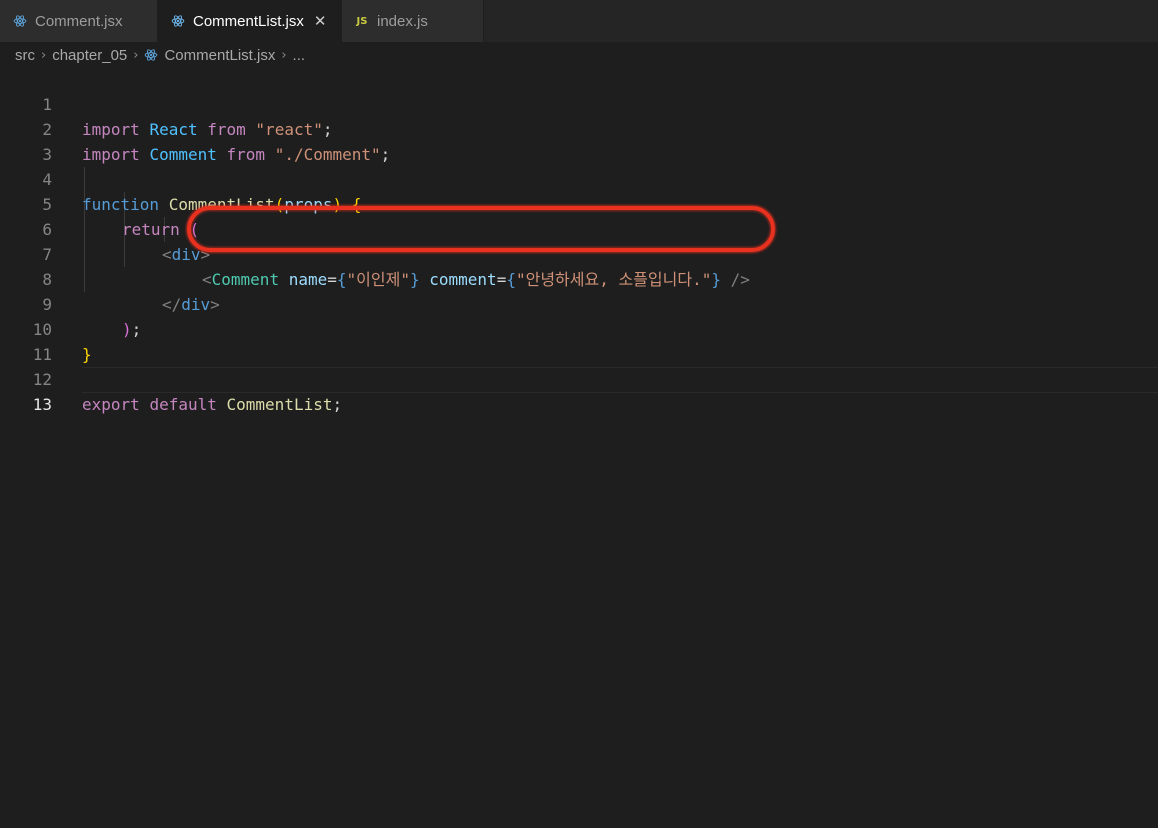 The image size is (1158, 828). Describe the element at coordinates (579, 178) in the screenshot. I see `code-line: 4 function CommentList(props) {` at that location.